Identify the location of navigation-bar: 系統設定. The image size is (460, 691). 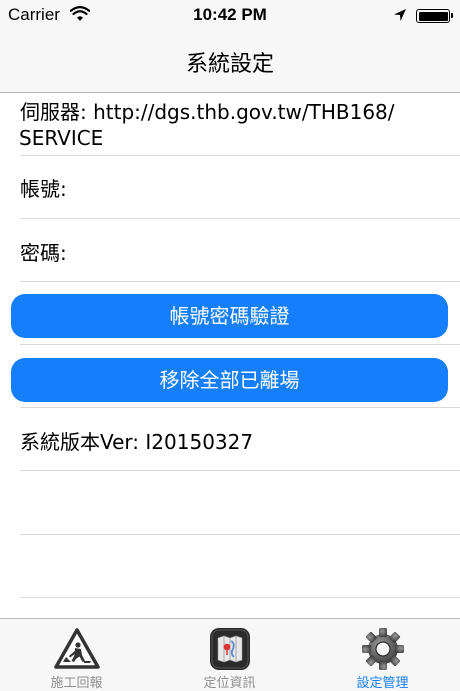
(230, 61).